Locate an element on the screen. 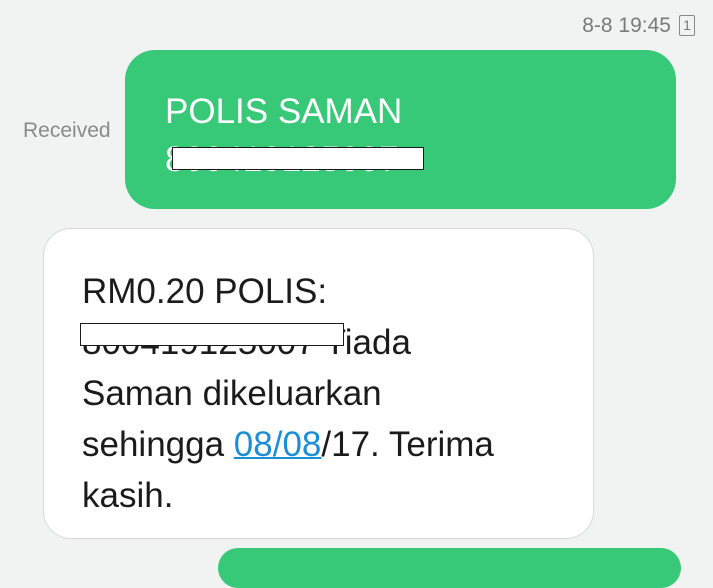  next-sent-message-bubble is located at coordinates (449, 568).